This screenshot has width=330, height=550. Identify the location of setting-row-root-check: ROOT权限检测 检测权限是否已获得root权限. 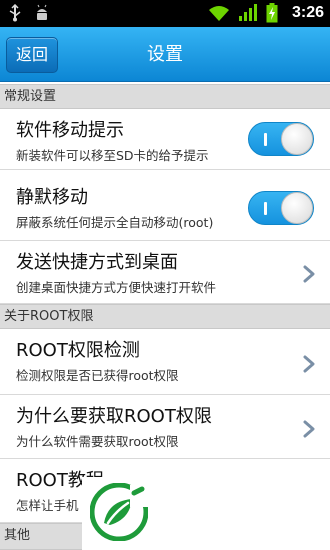
(165, 362).